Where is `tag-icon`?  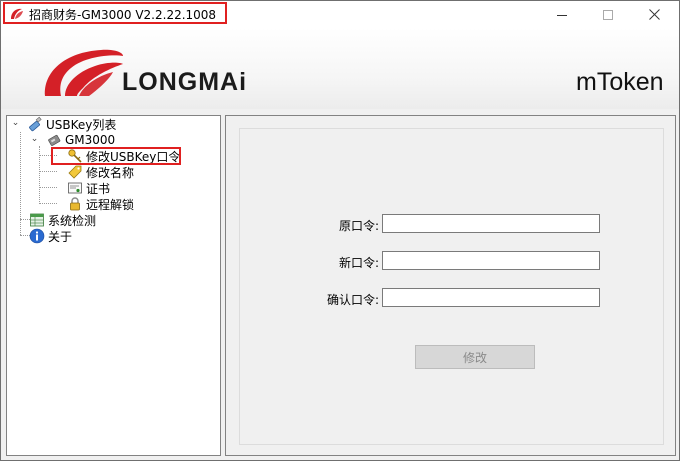 tag-icon is located at coordinates (75, 172).